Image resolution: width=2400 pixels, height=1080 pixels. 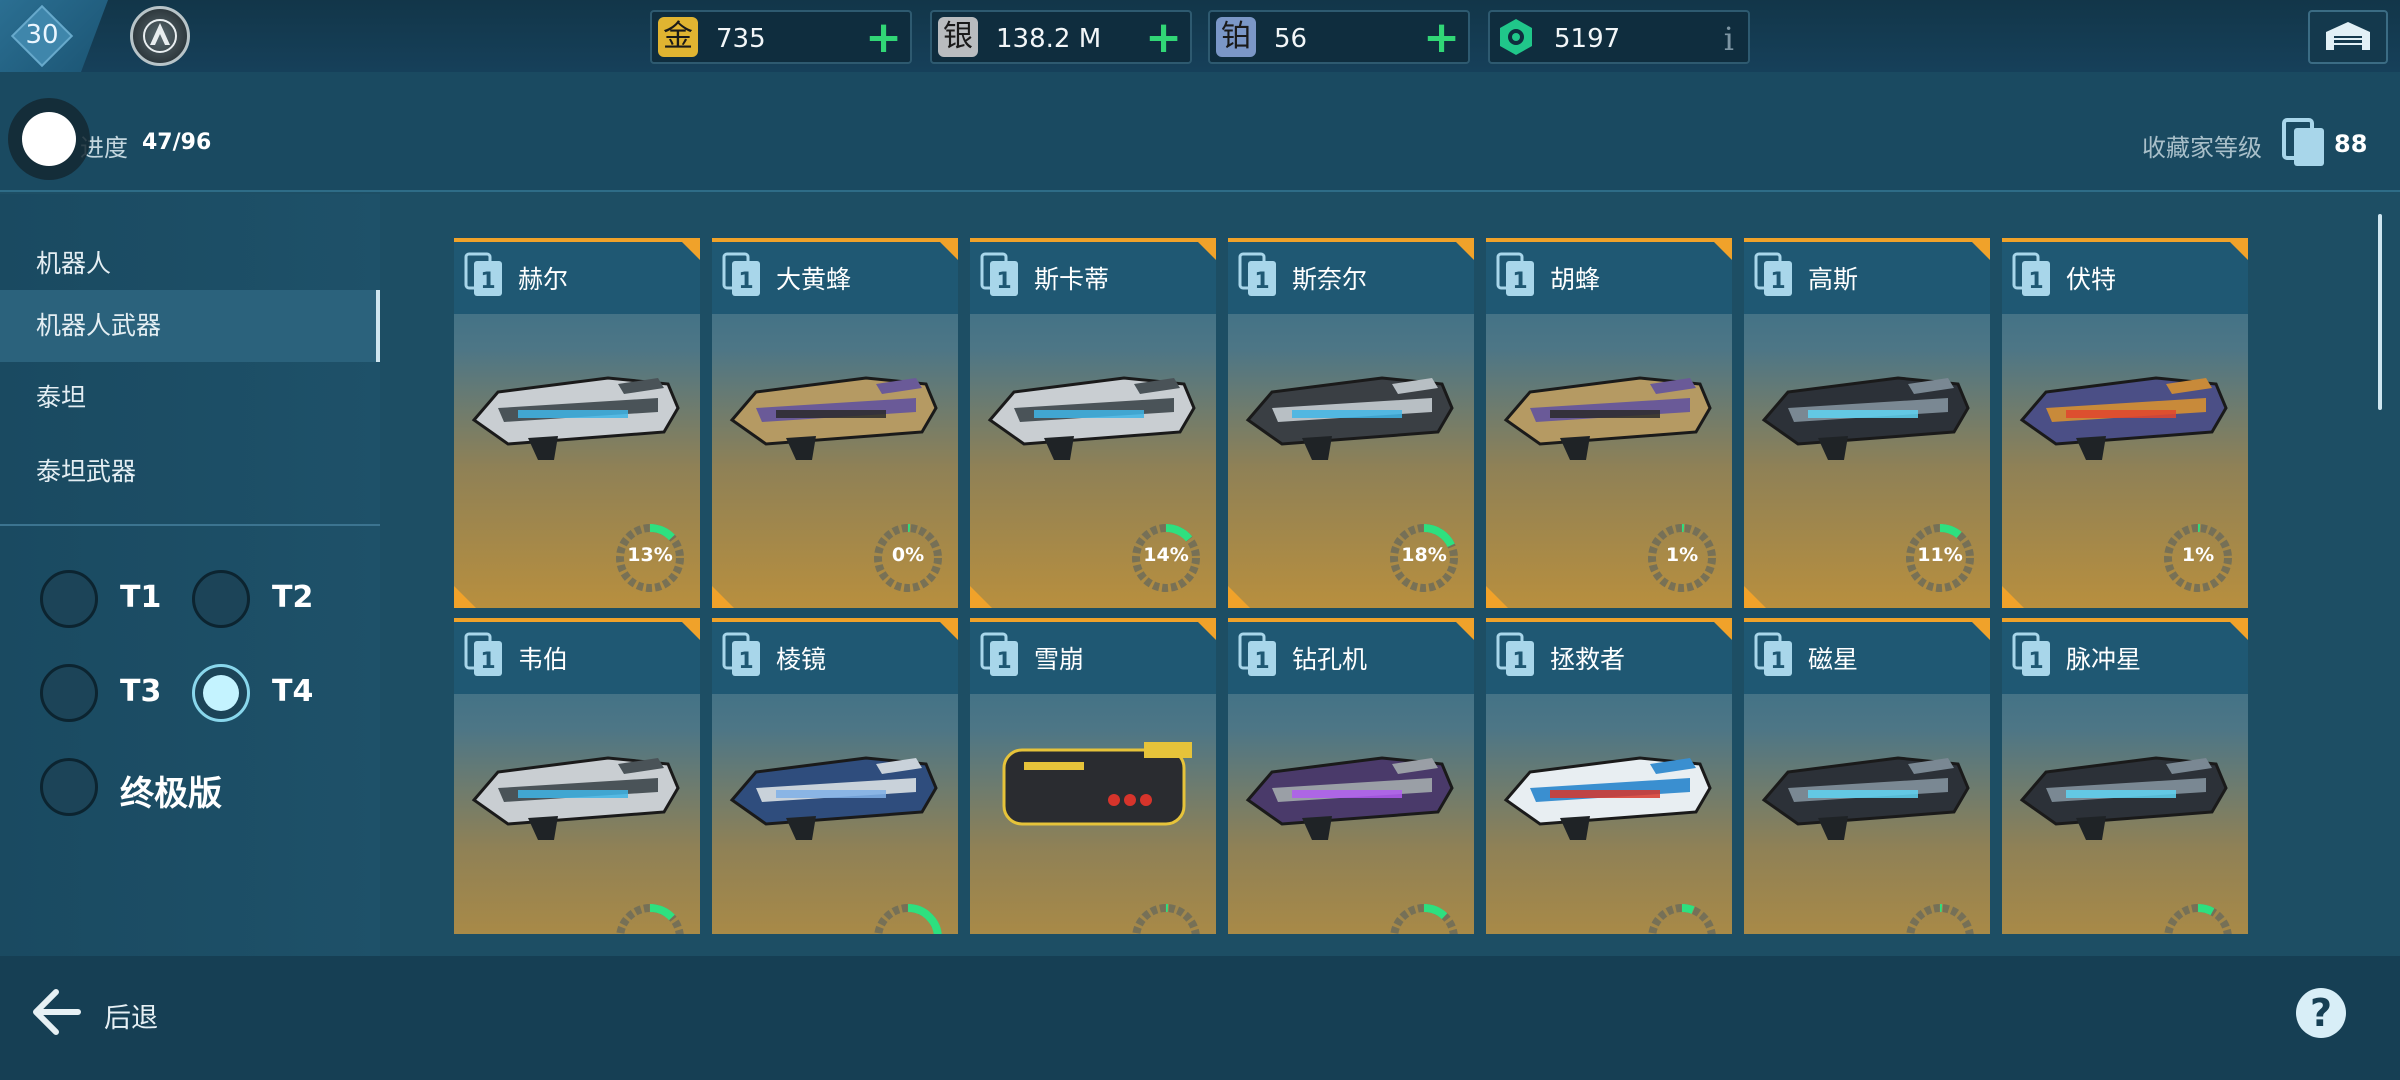 What do you see at coordinates (835, 776) in the screenshot?
I see `weapon-card: 1 棱镜` at bounding box center [835, 776].